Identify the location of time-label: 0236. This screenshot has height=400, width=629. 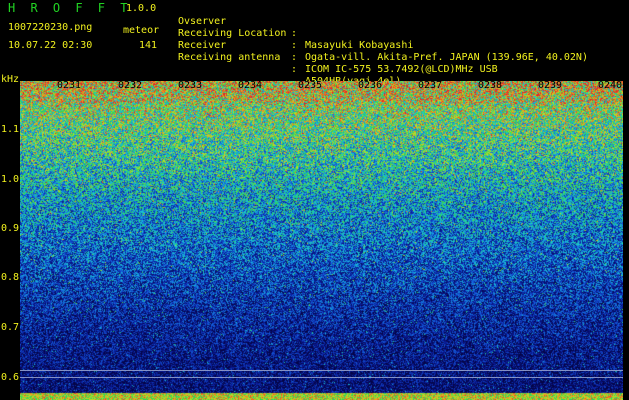
(370, 85).